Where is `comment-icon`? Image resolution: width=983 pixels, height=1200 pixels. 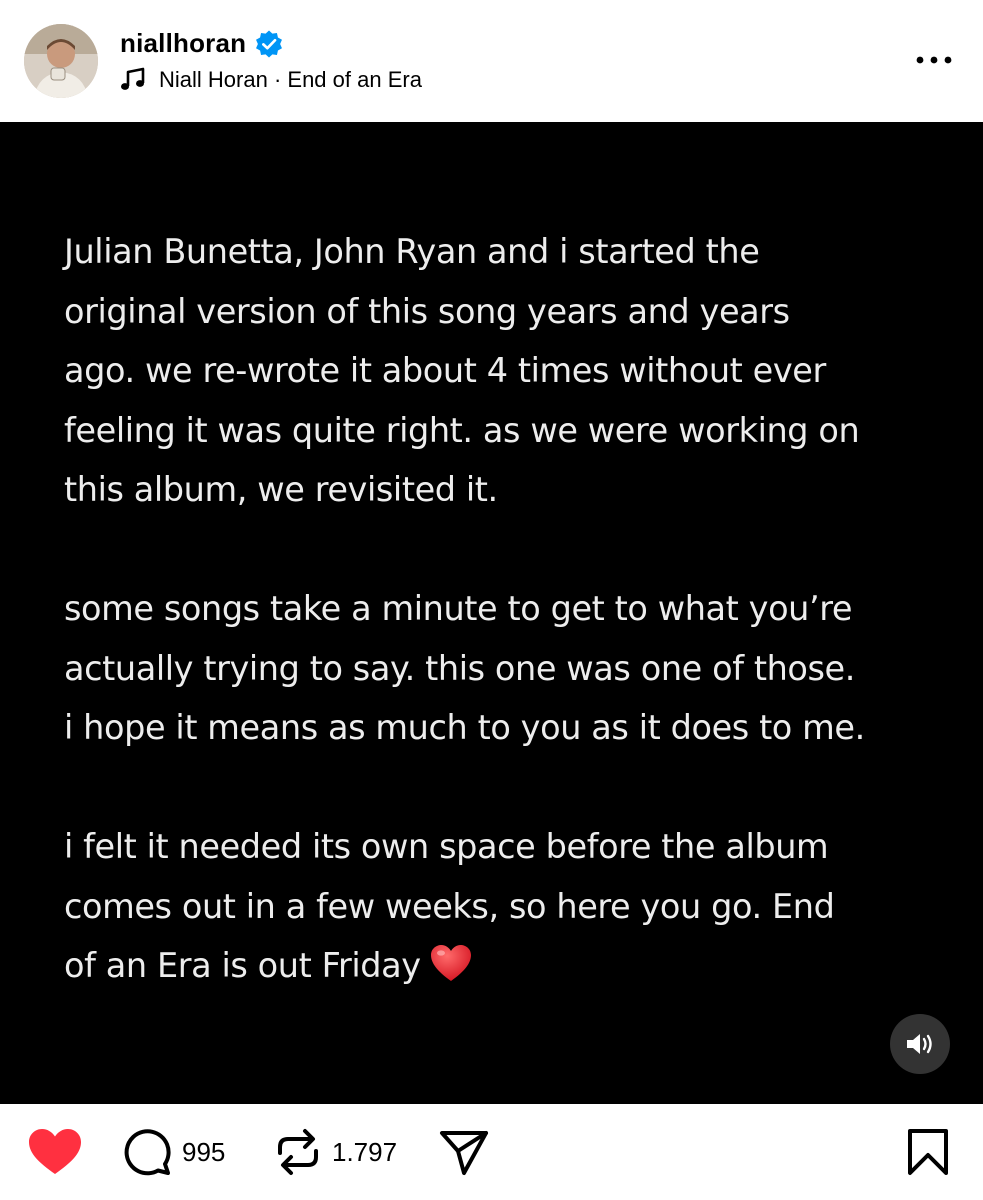
comment-icon is located at coordinates (147, 1152).